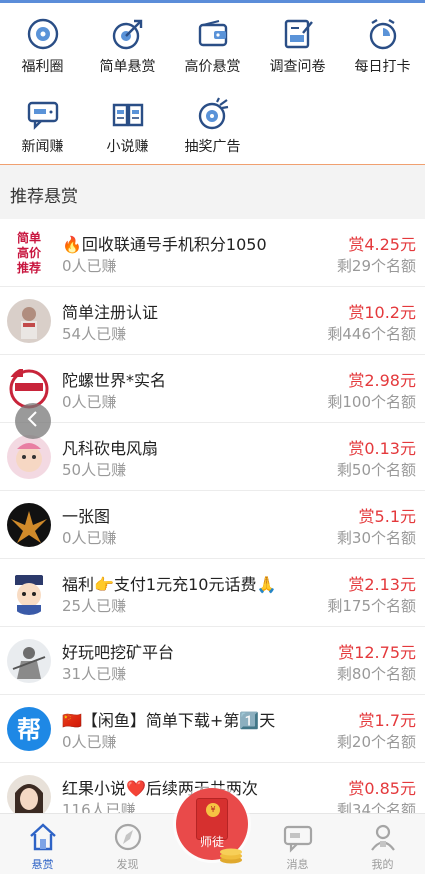 The height and width of the screenshot is (874, 425). I want to click on coins-icon, so click(231, 853).